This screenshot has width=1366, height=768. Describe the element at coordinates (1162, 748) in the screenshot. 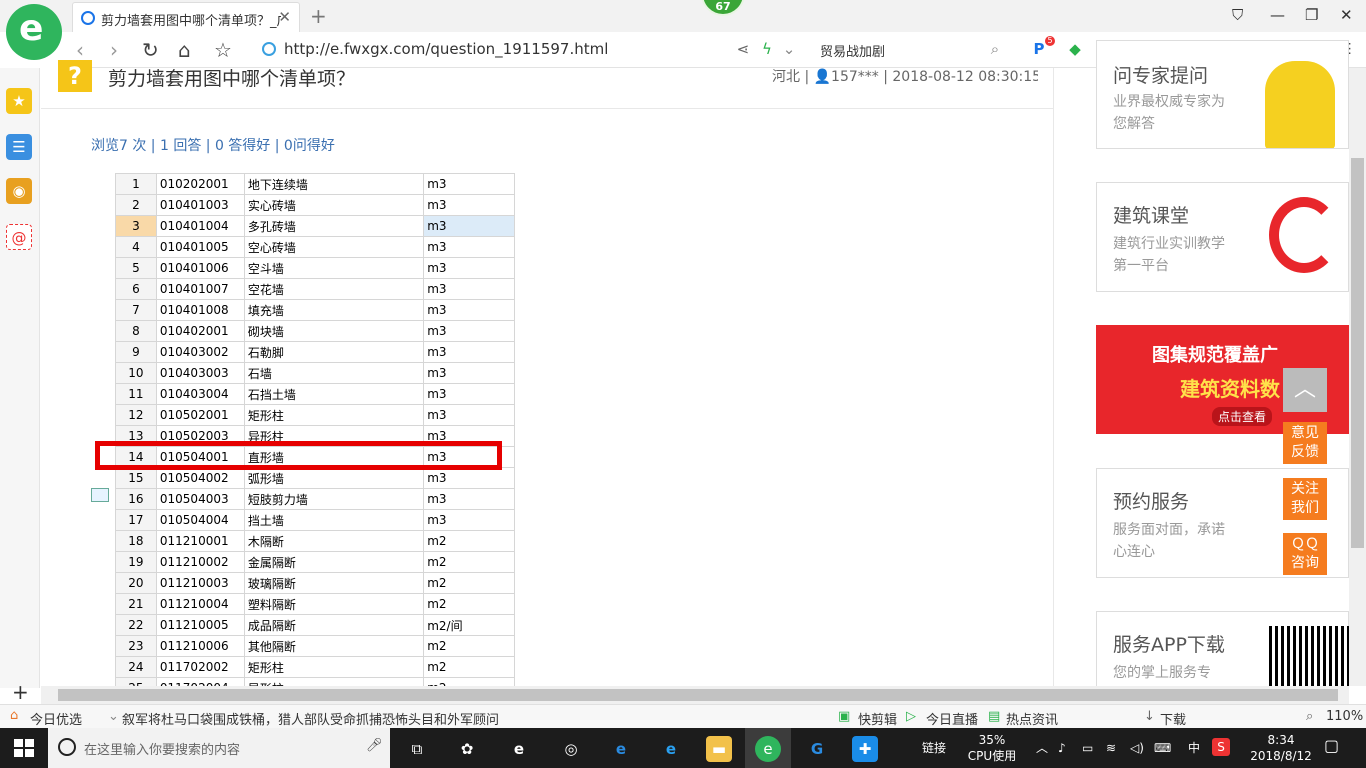

I see `keyboard-icon: ⌨` at that location.